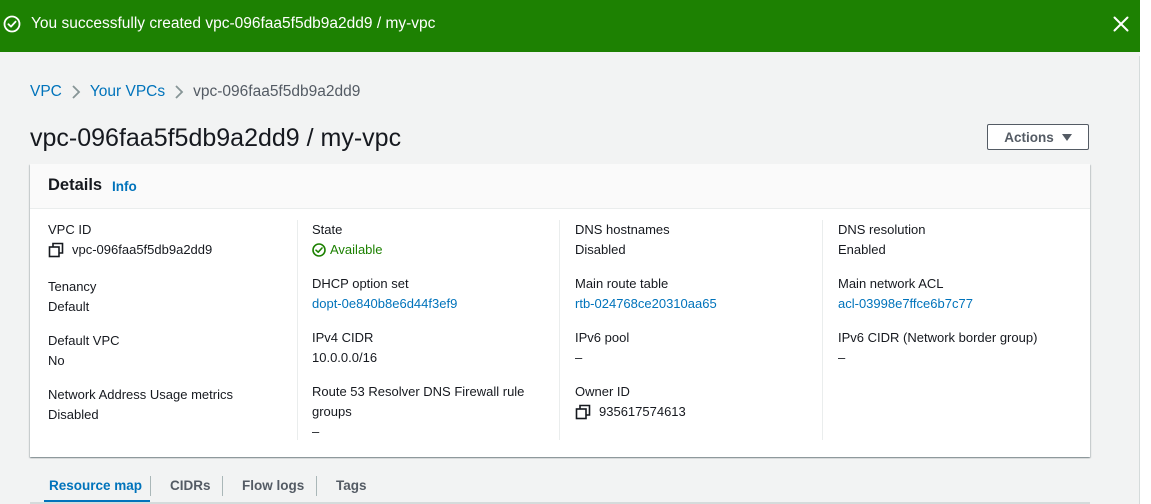 This screenshot has height=504, width=1151. What do you see at coordinates (602, 337) in the screenshot?
I see `field-label: IPv6 pool` at bounding box center [602, 337].